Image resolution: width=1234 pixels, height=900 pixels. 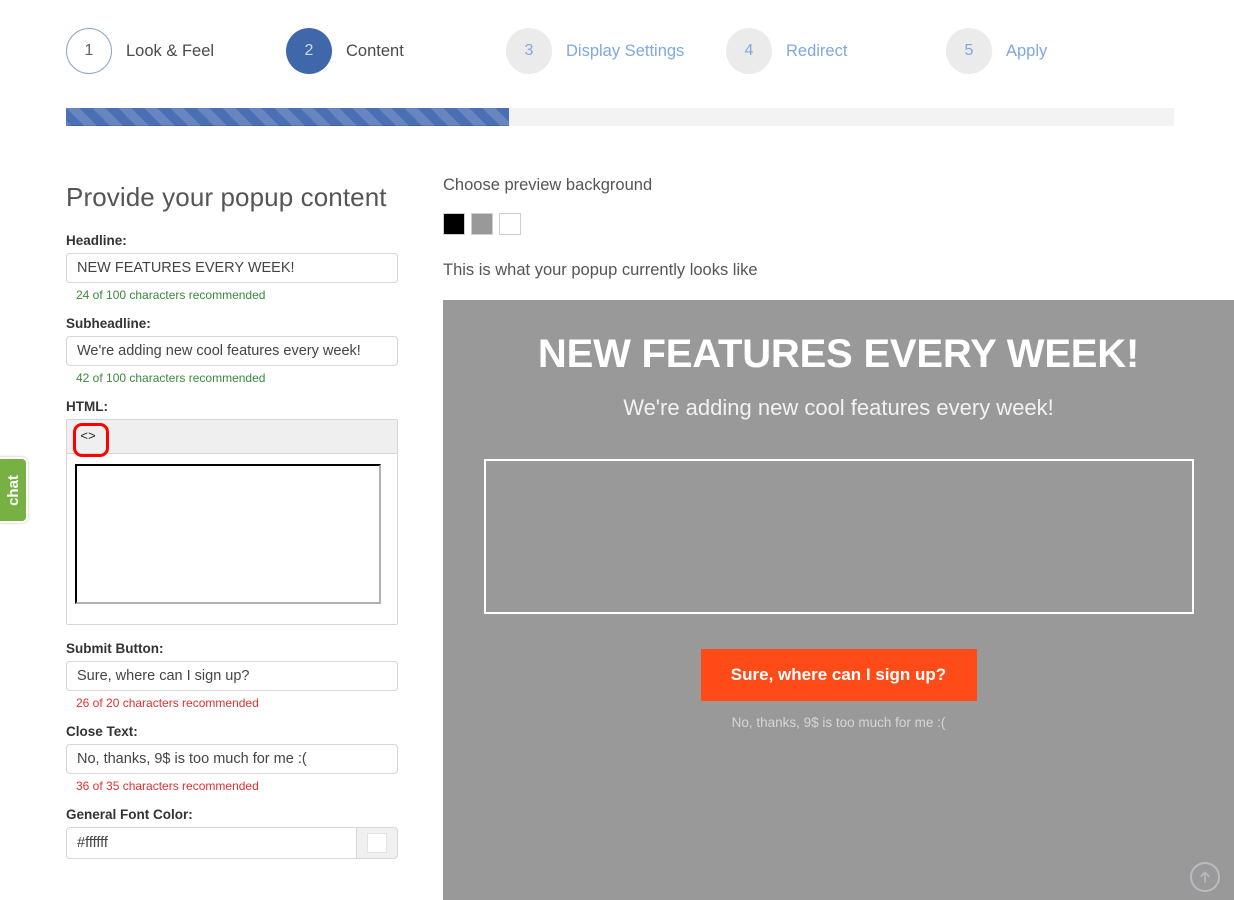 What do you see at coordinates (529, 51) in the screenshot?
I see `step-number-circle: 3` at bounding box center [529, 51].